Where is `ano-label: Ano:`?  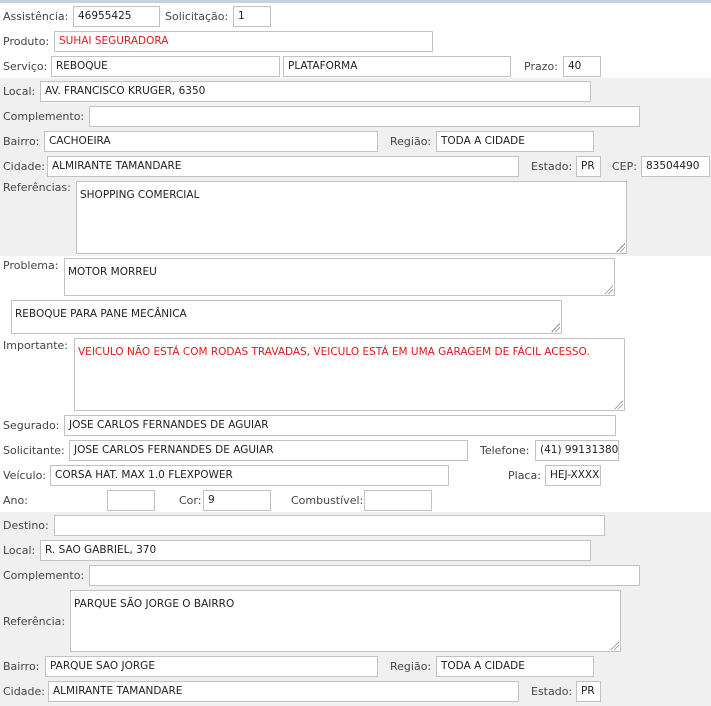 ano-label: Ano: is located at coordinates (15, 500).